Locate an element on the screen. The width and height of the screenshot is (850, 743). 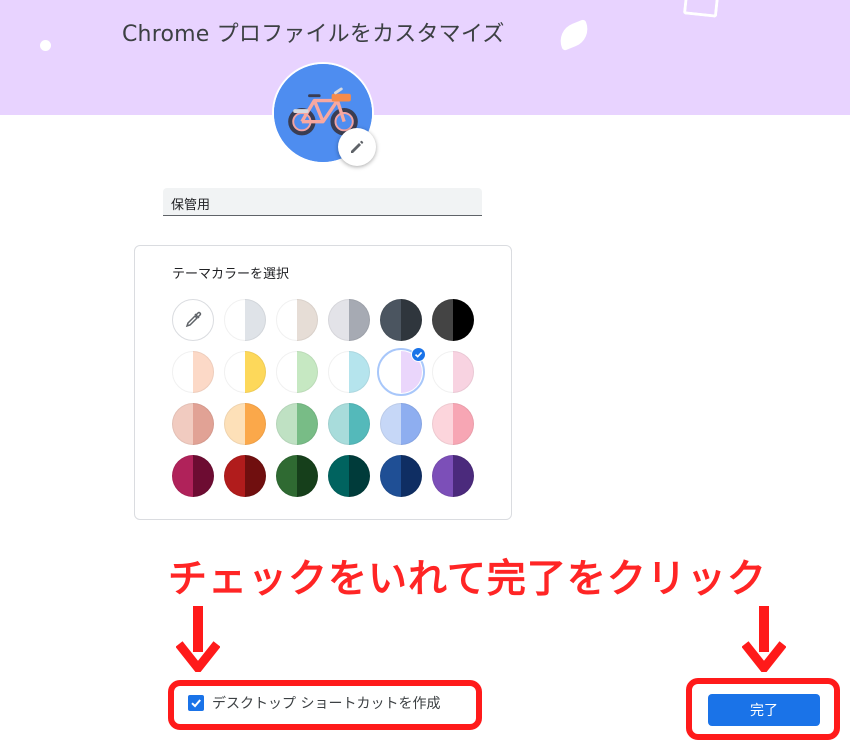
theme-color-grid is located at coordinates (323, 399).